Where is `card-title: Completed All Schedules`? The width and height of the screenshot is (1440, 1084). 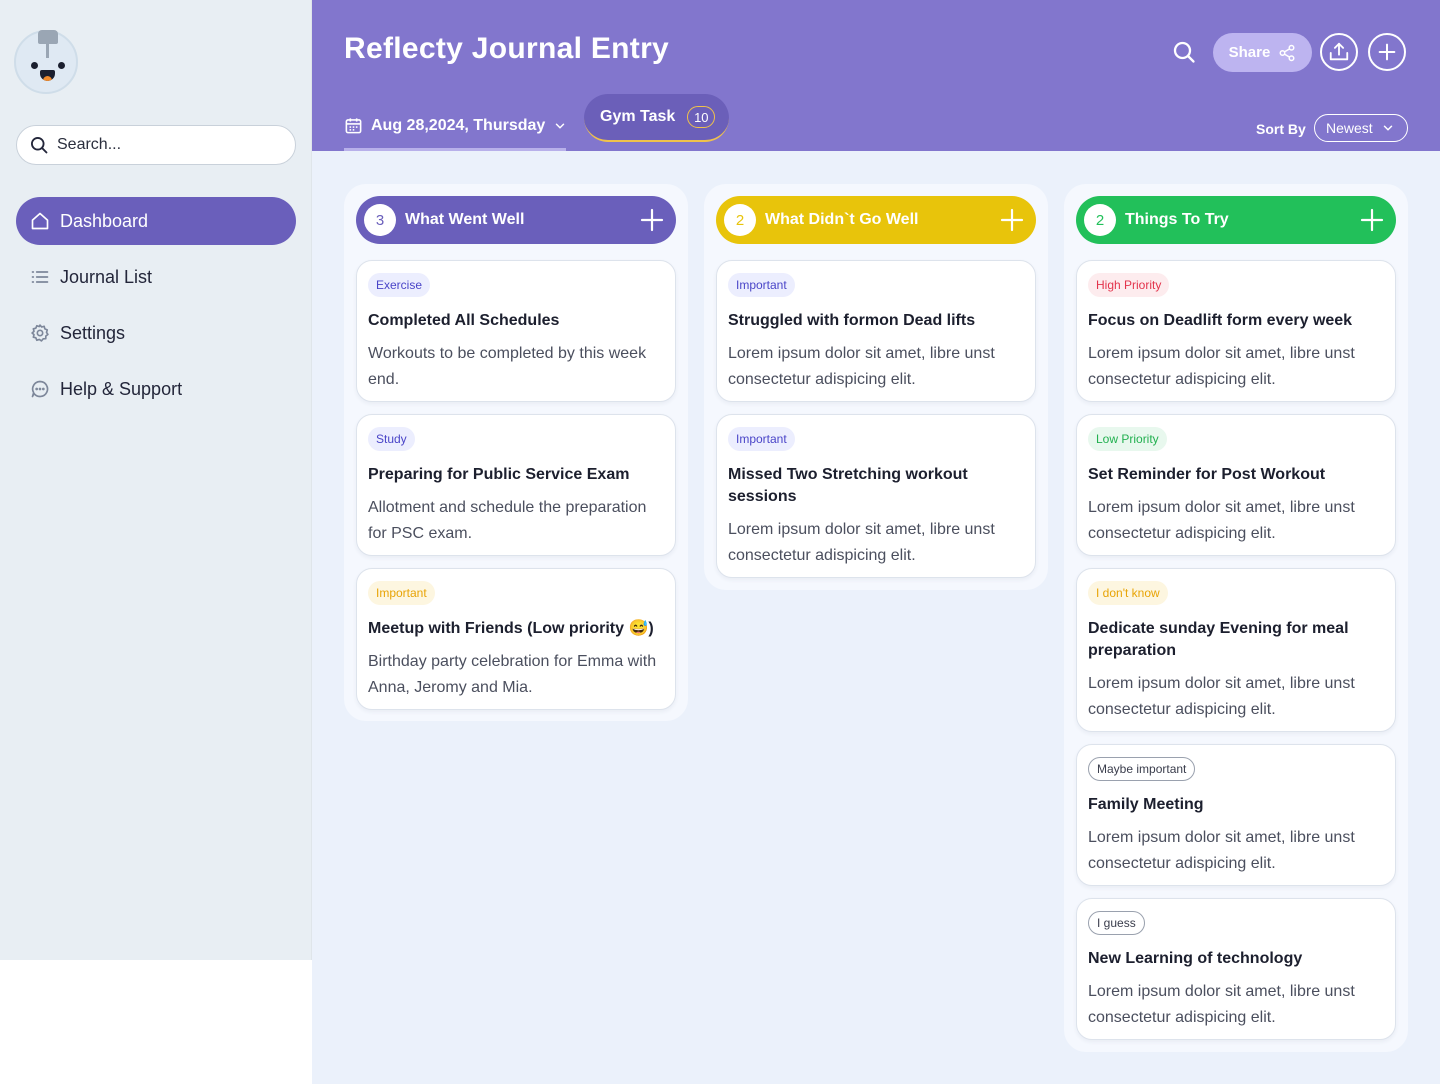
card-title: Completed All Schedules is located at coordinates (464, 320).